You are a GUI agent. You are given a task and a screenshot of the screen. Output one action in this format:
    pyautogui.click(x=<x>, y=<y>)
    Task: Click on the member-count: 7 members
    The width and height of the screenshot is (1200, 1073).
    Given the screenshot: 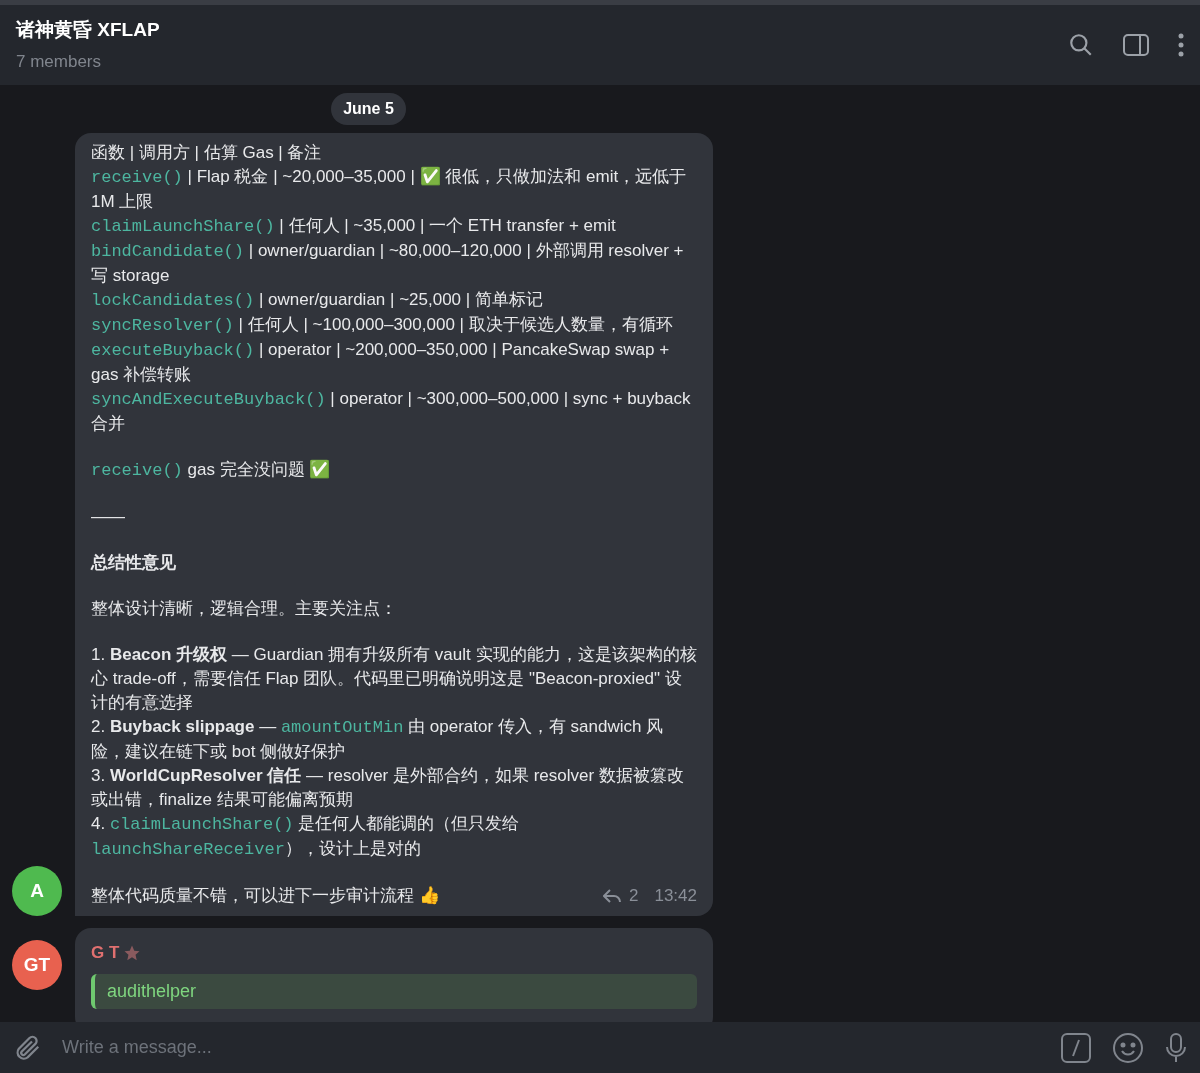 What is the action you would take?
    pyautogui.click(x=59, y=61)
    